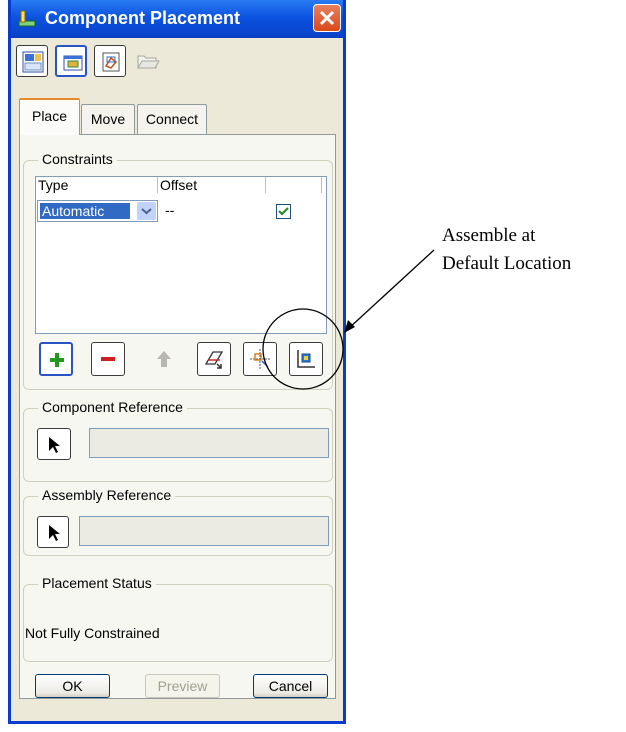 The height and width of the screenshot is (732, 626). What do you see at coordinates (85, 211) in the screenshot?
I see `constraint-type-value: Automatic` at bounding box center [85, 211].